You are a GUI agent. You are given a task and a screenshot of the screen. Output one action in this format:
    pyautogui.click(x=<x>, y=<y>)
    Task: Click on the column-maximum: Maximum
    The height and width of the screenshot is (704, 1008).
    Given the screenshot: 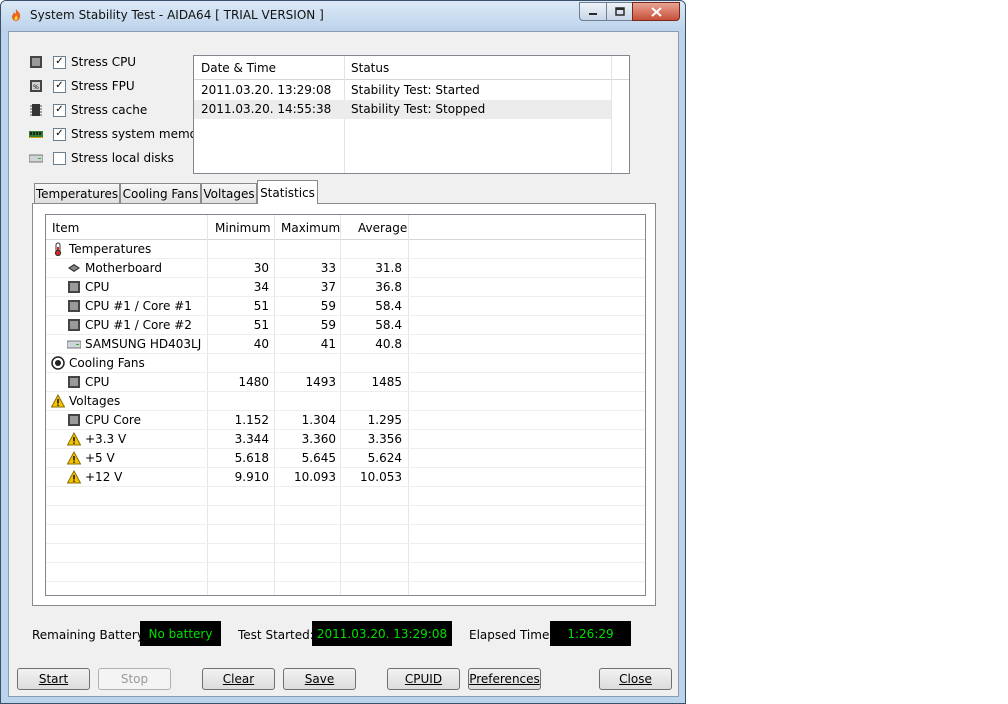 What is the action you would take?
    pyautogui.click(x=310, y=228)
    